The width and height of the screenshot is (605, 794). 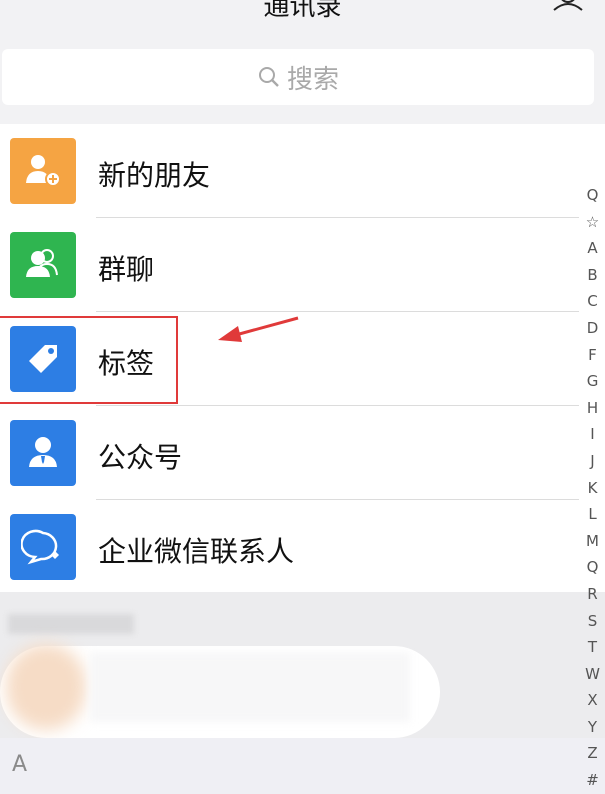 What do you see at coordinates (71, 624) in the screenshot?
I see `blurred-text` at bounding box center [71, 624].